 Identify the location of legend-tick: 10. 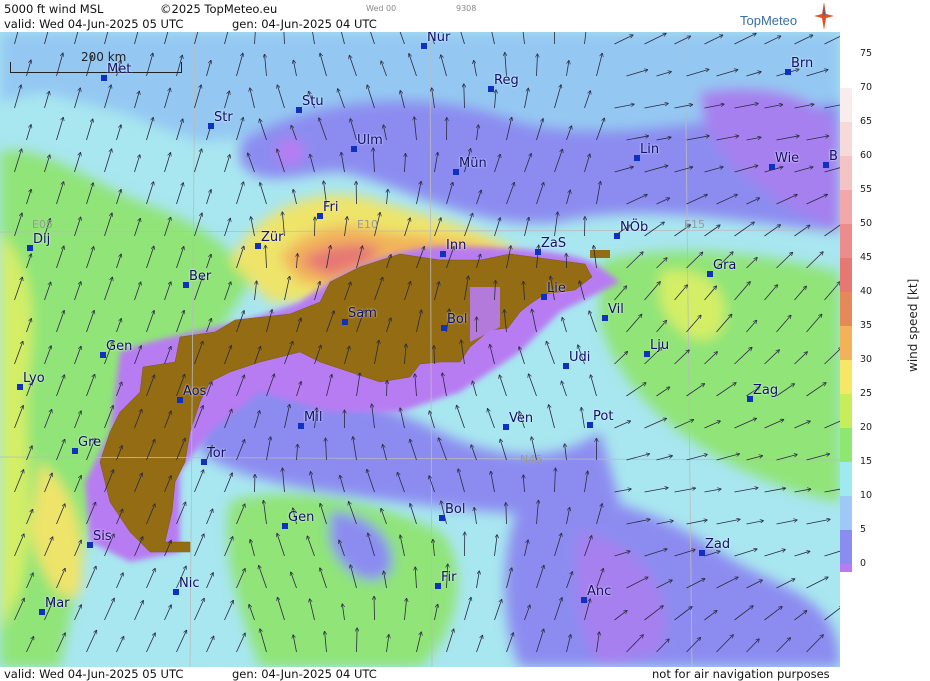
(866, 495).